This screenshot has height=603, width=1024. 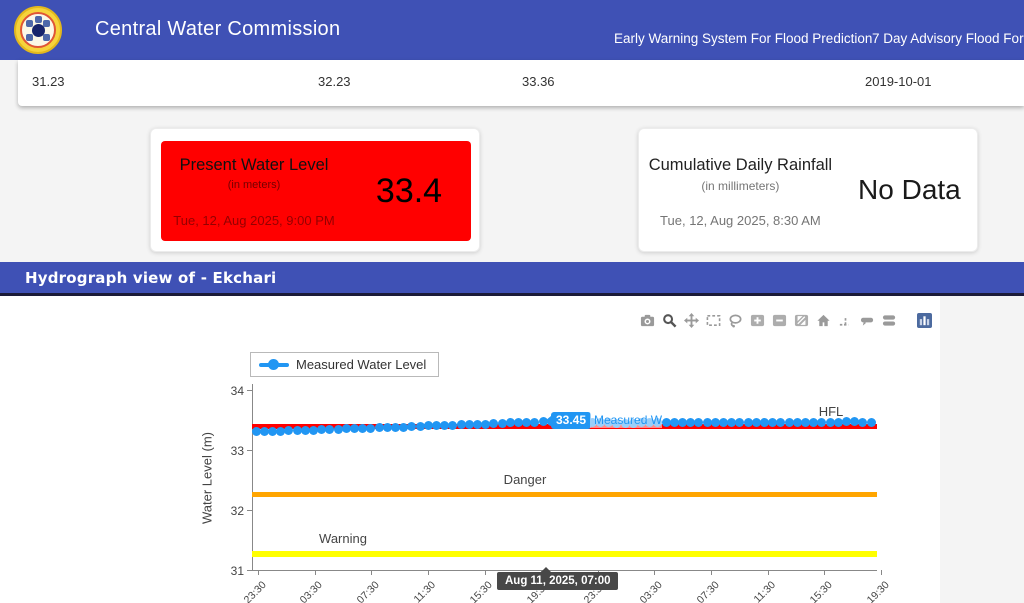 I want to click on nav-7-day-advisory: 7 Day Advisory Flood Fore, so click(x=948, y=38).